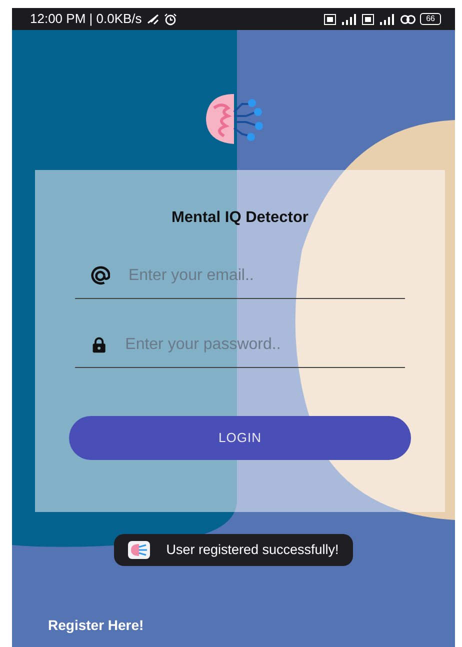  I want to click on link-icon, so click(408, 19).